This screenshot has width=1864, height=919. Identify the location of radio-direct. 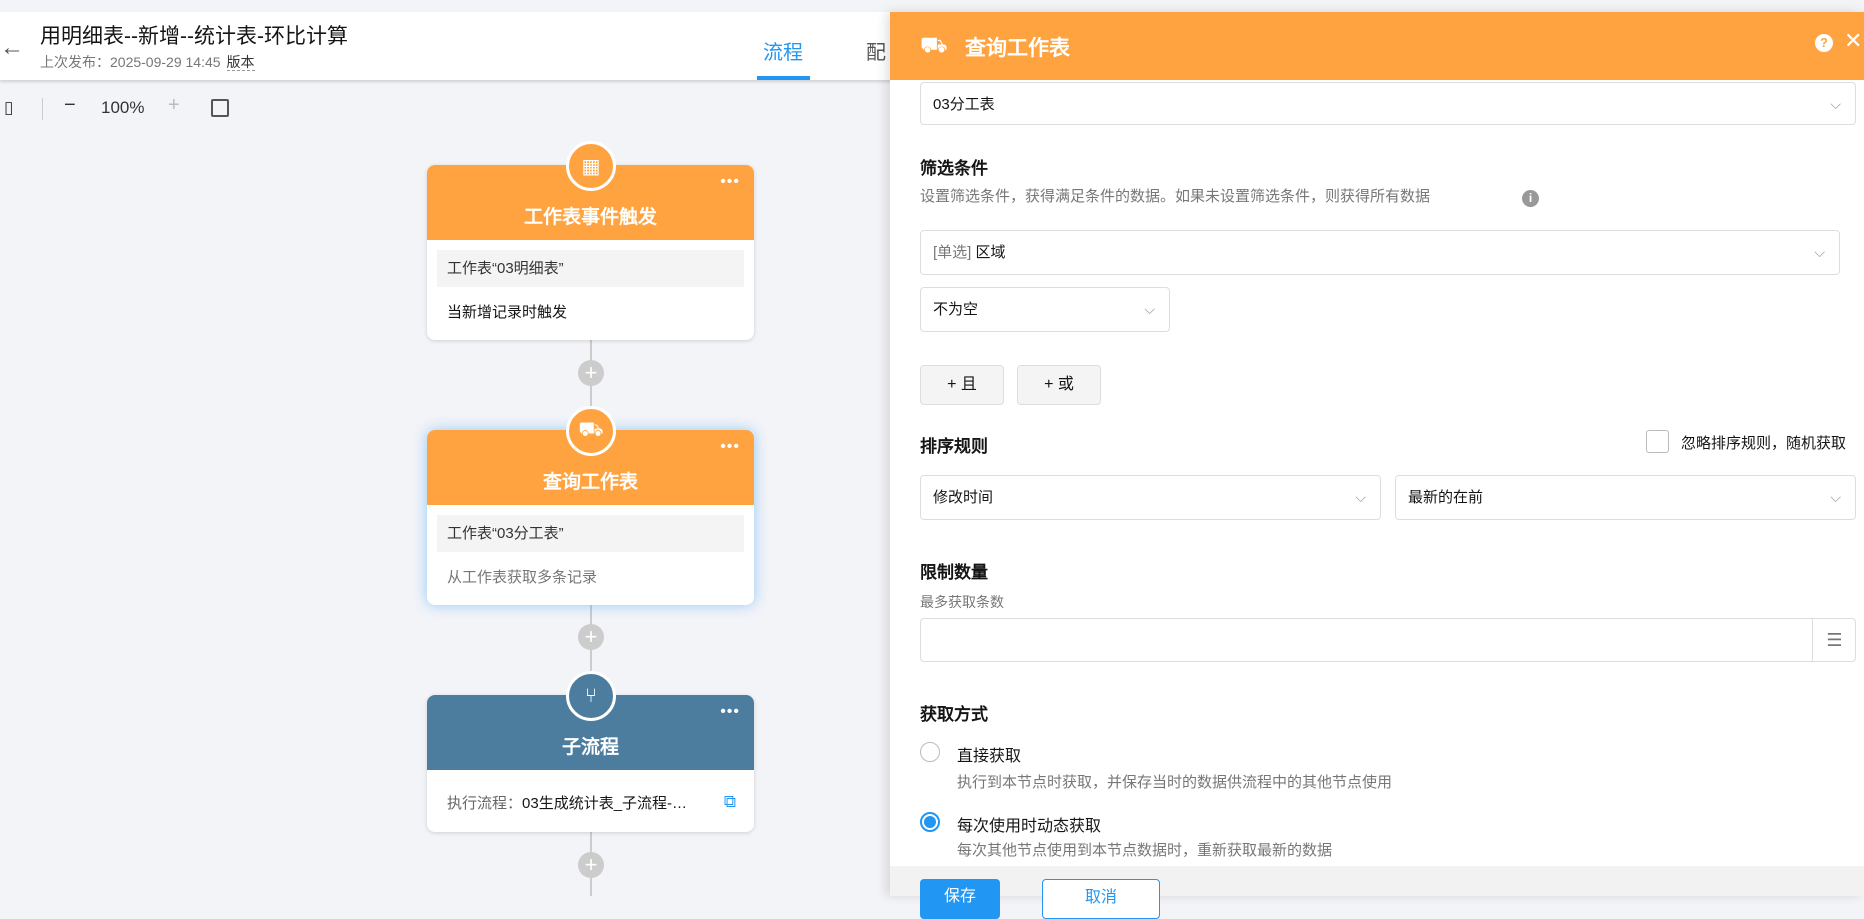
(930, 752).